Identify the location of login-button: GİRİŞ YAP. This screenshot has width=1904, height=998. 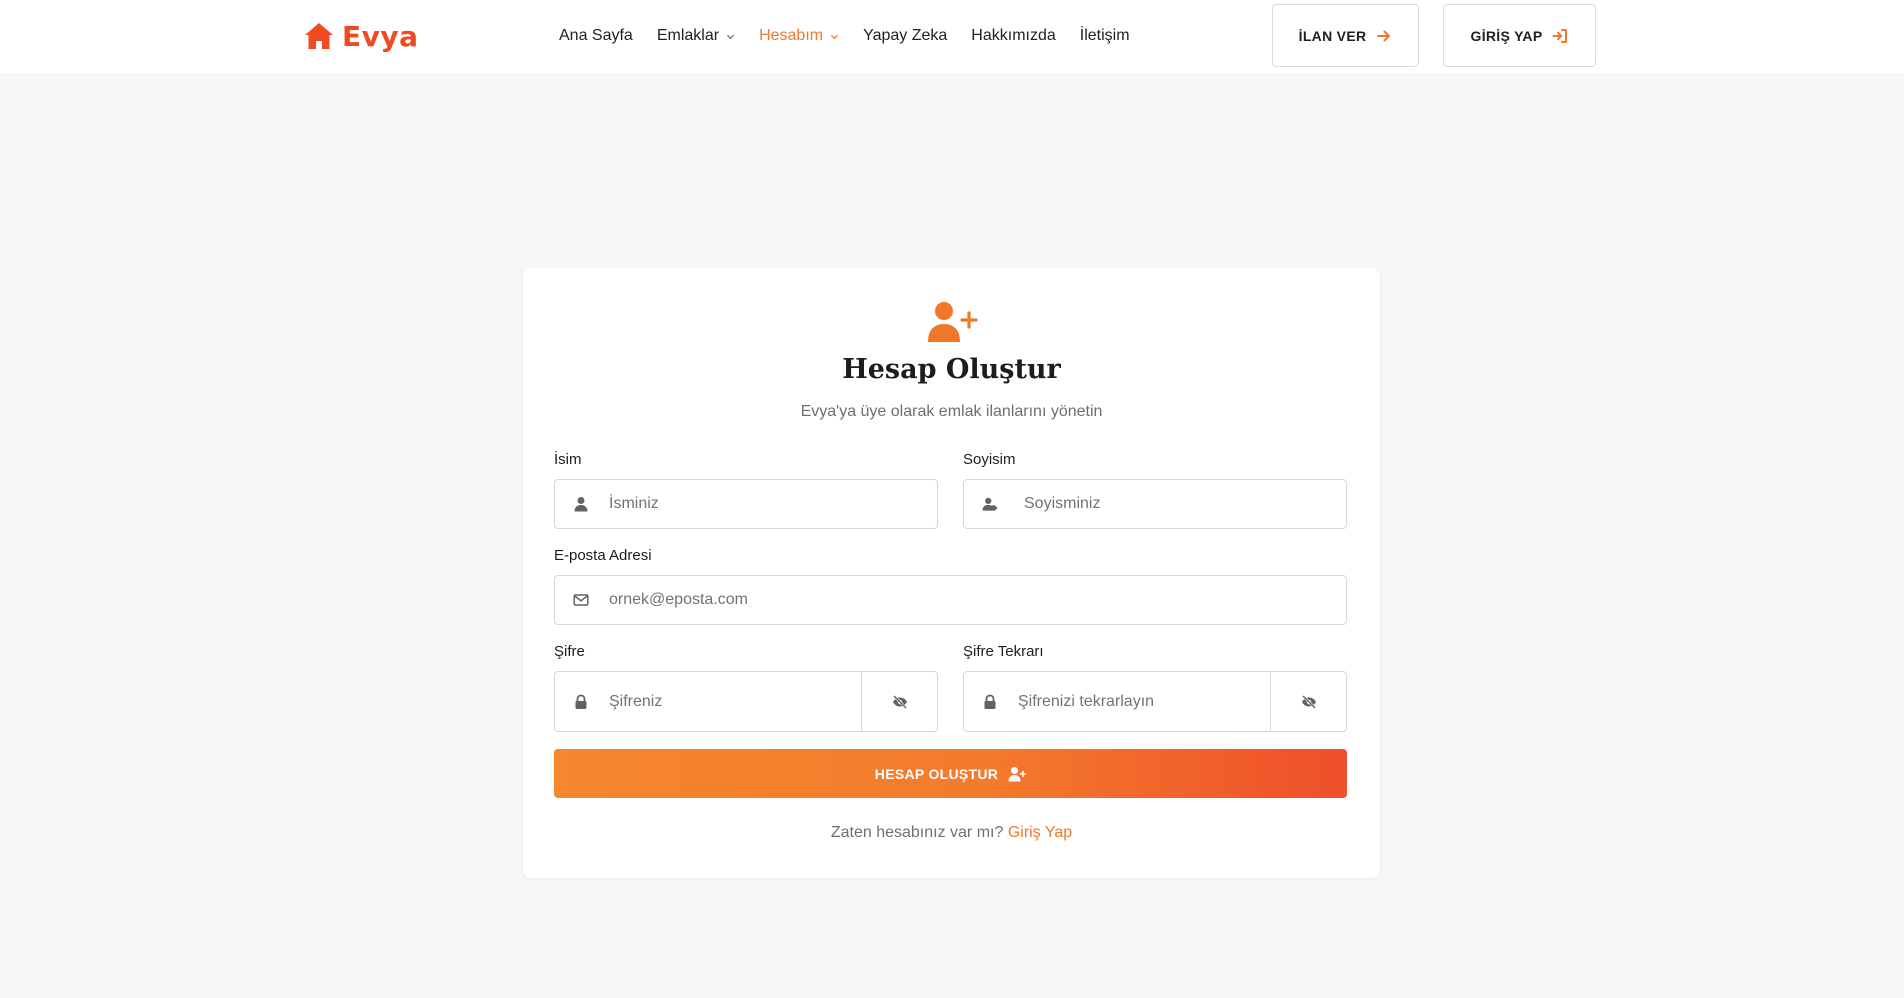
(1519, 35).